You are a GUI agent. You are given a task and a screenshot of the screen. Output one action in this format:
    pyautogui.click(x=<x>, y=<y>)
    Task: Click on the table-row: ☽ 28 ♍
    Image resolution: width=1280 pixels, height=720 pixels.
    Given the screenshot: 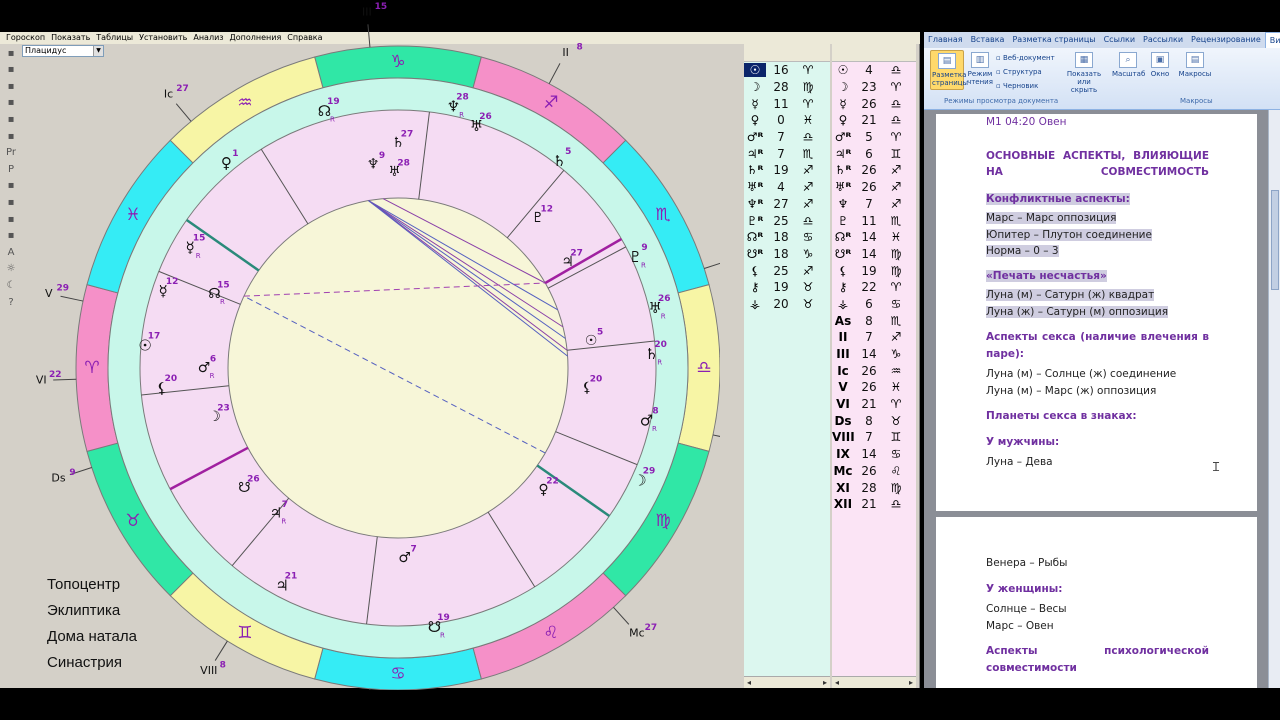 What is the action you would take?
    pyautogui.click(x=787, y=87)
    